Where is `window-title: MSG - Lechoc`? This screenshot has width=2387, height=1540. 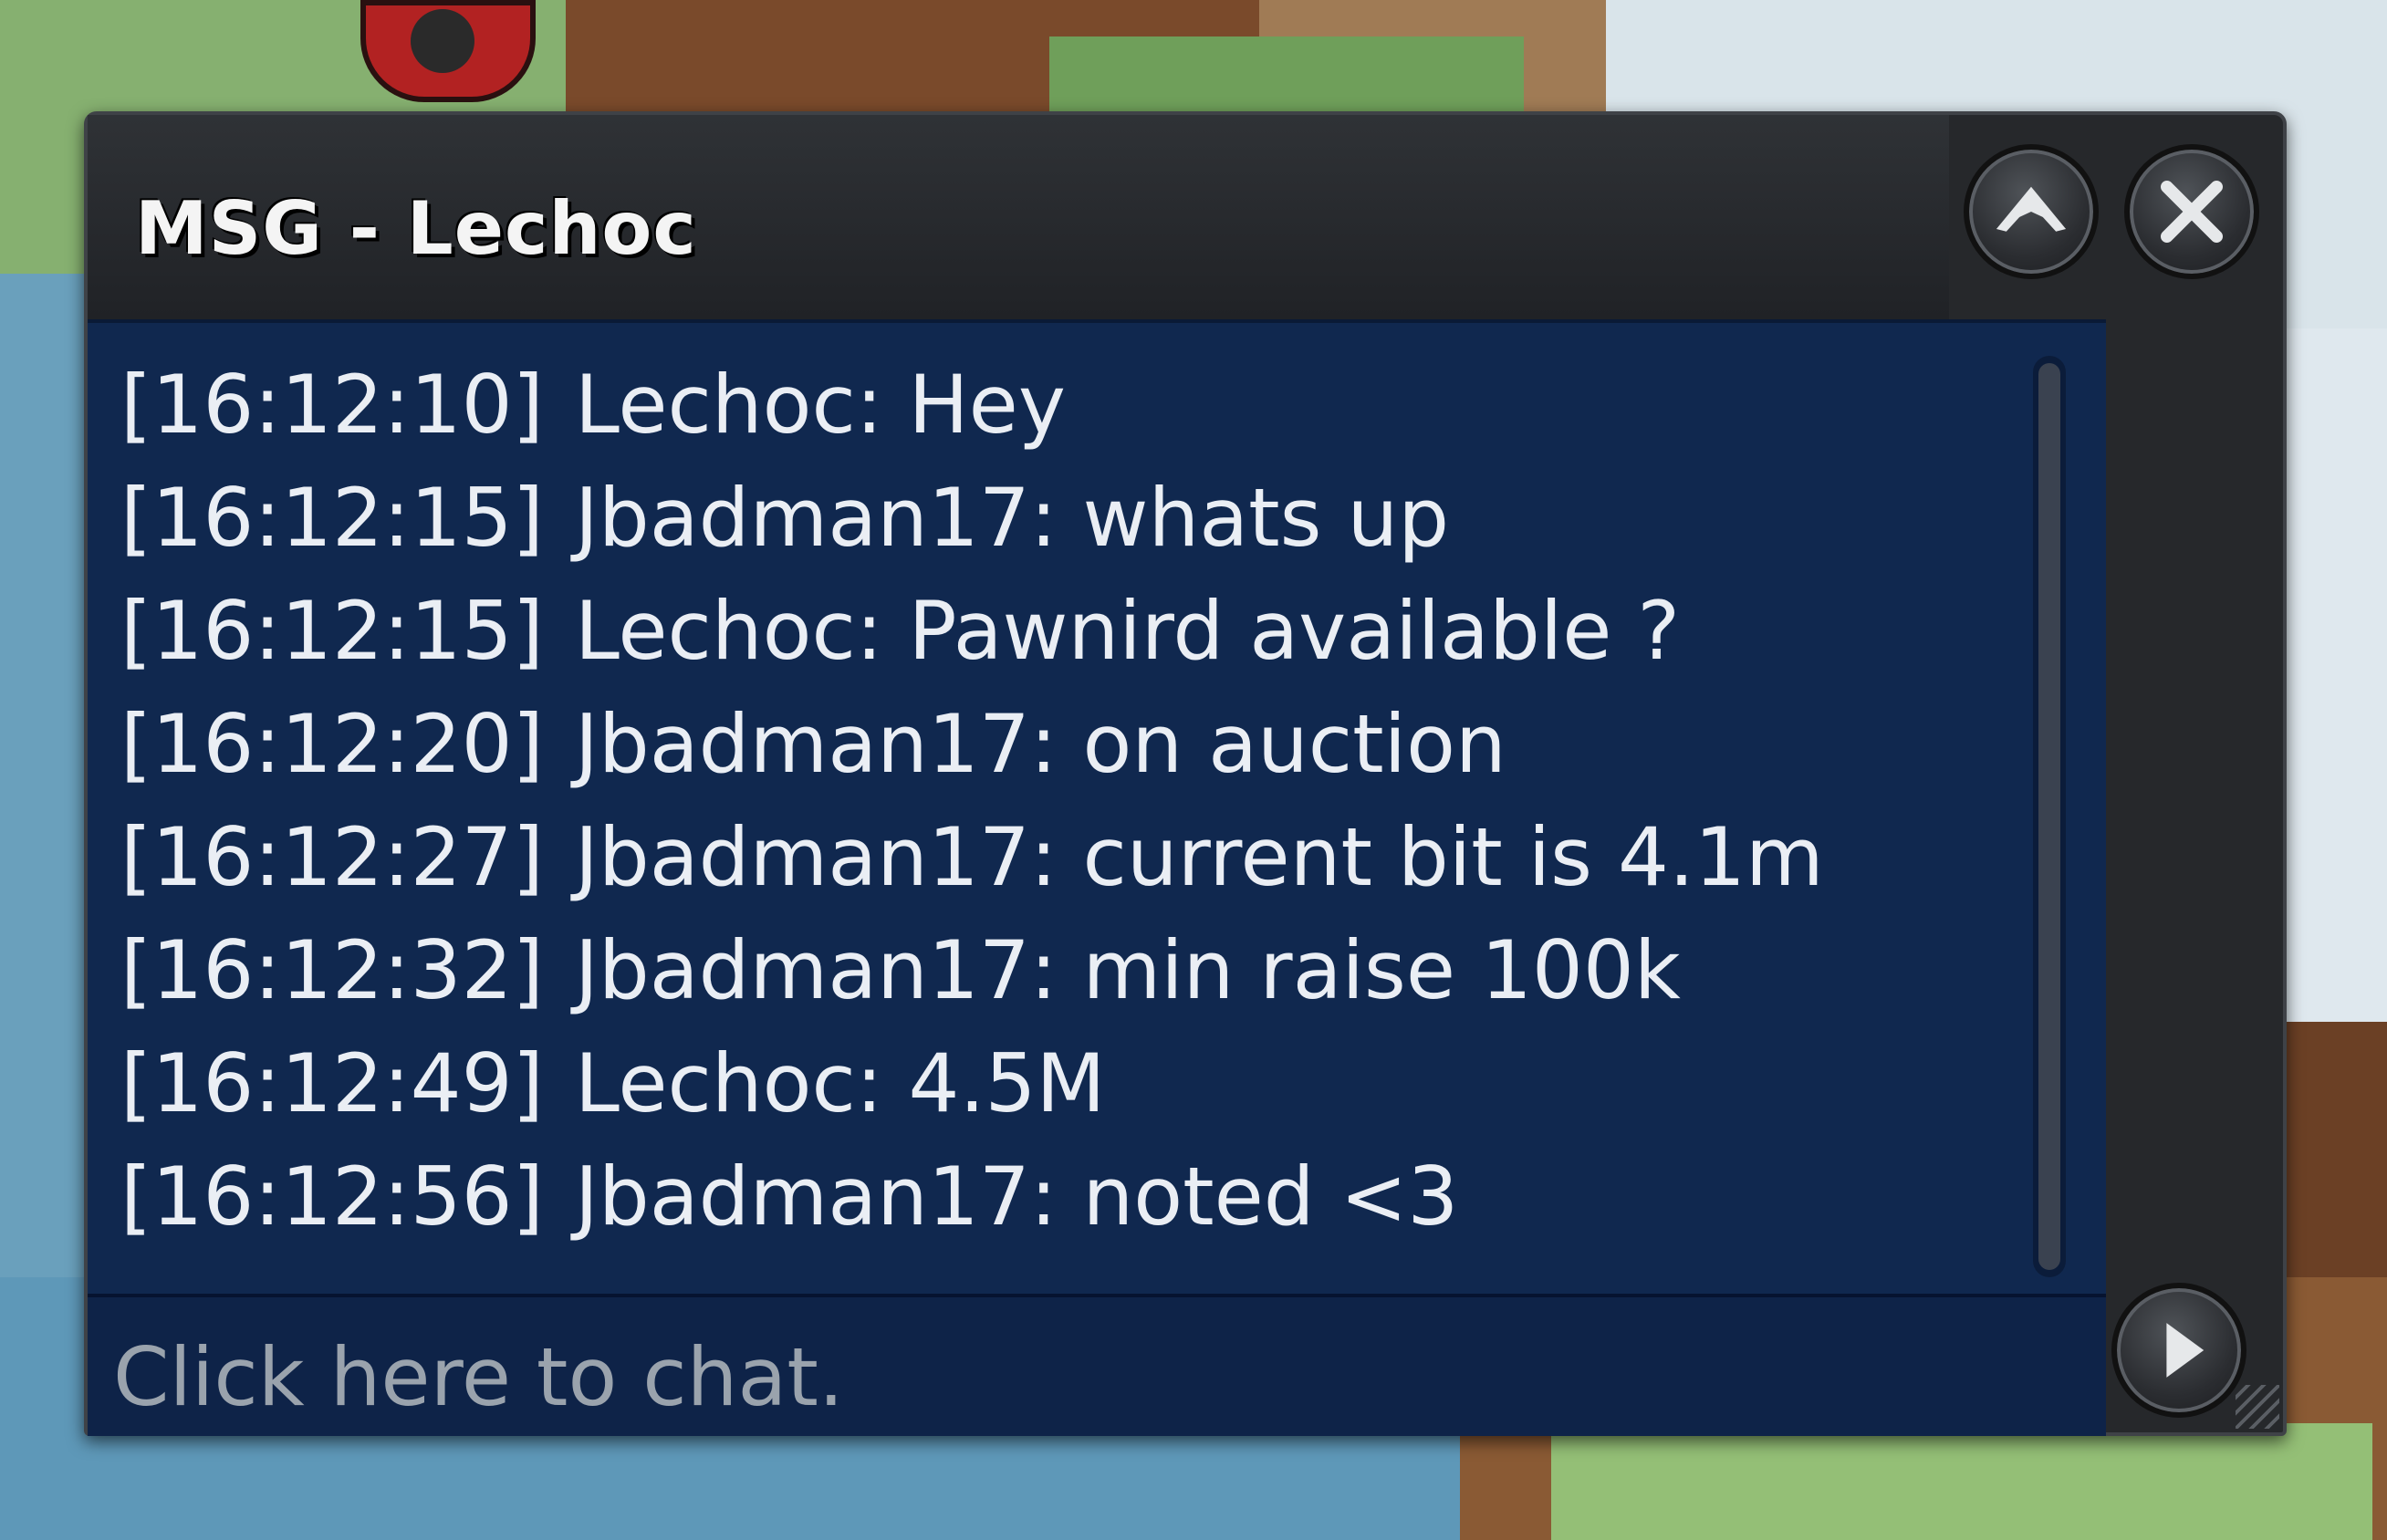
window-title: MSG - Lechoc is located at coordinates (416, 228).